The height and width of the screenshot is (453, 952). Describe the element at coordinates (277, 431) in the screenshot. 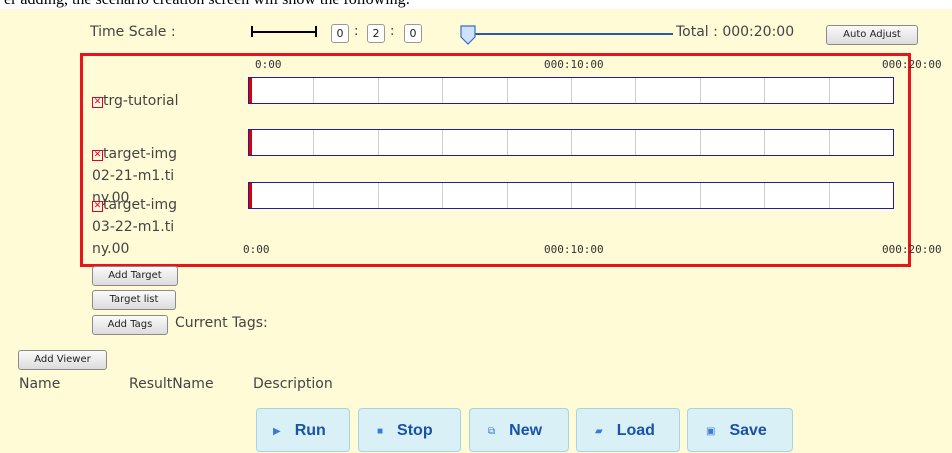

I see `play-icon: ▶` at that location.